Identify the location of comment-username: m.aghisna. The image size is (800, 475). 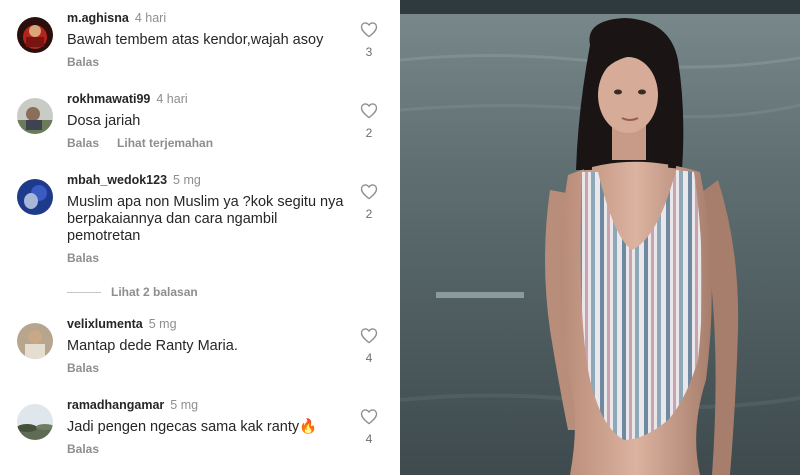
(98, 18).